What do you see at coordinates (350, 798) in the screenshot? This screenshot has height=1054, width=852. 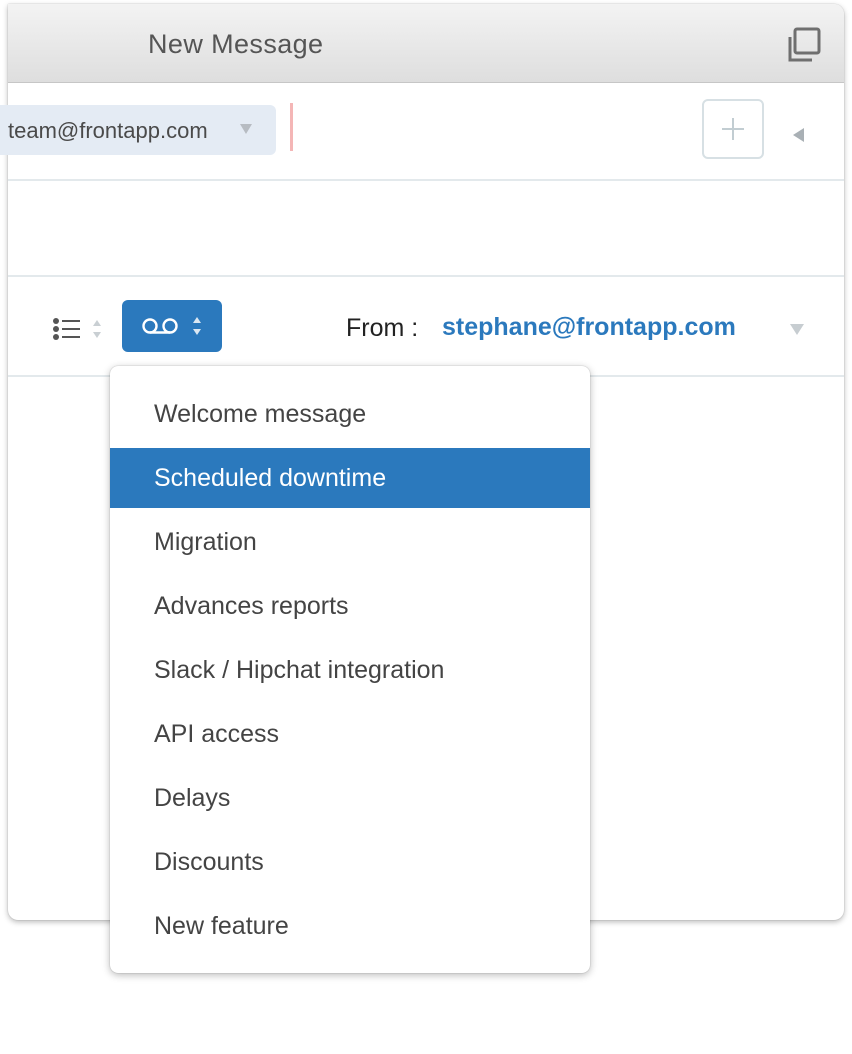 I see `template-menu-item: Delays` at bounding box center [350, 798].